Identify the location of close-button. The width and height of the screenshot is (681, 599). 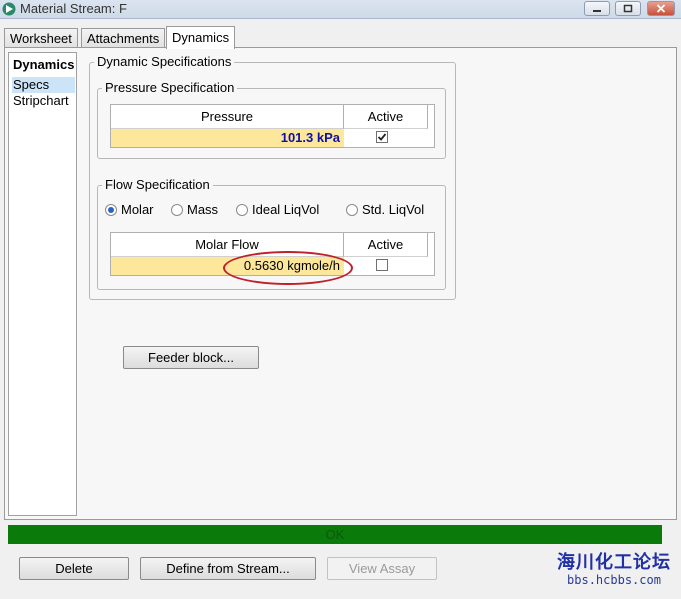
(661, 8).